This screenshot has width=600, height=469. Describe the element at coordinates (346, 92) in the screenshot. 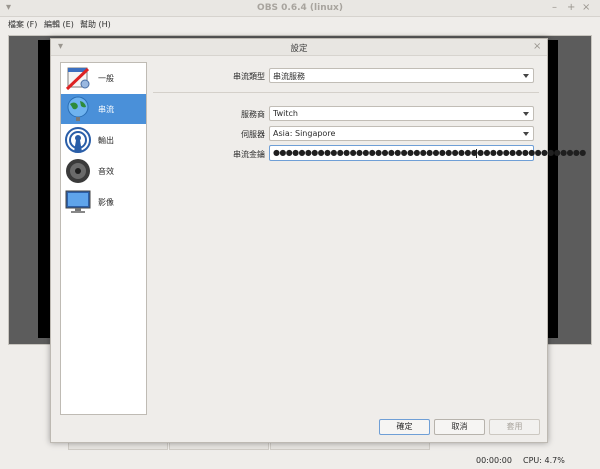

I see `form-separator` at that location.